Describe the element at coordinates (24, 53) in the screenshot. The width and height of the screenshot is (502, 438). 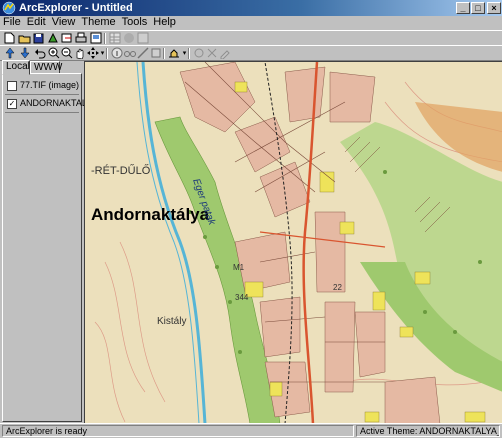
I see `theme-down-icon` at that location.